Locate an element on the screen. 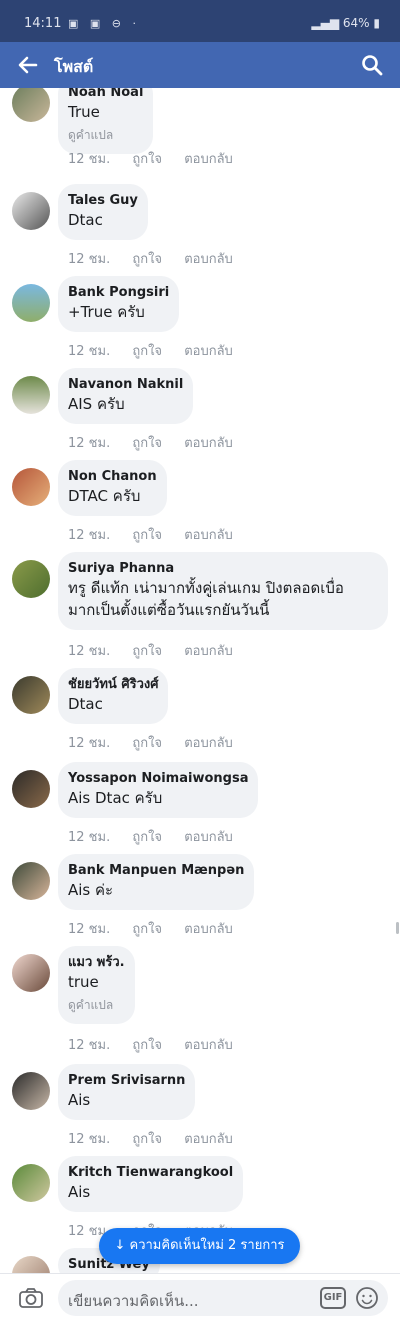 This screenshot has width=400, height=1322. commenter-name: Suriya Phanna is located at coordinates (223, 568).